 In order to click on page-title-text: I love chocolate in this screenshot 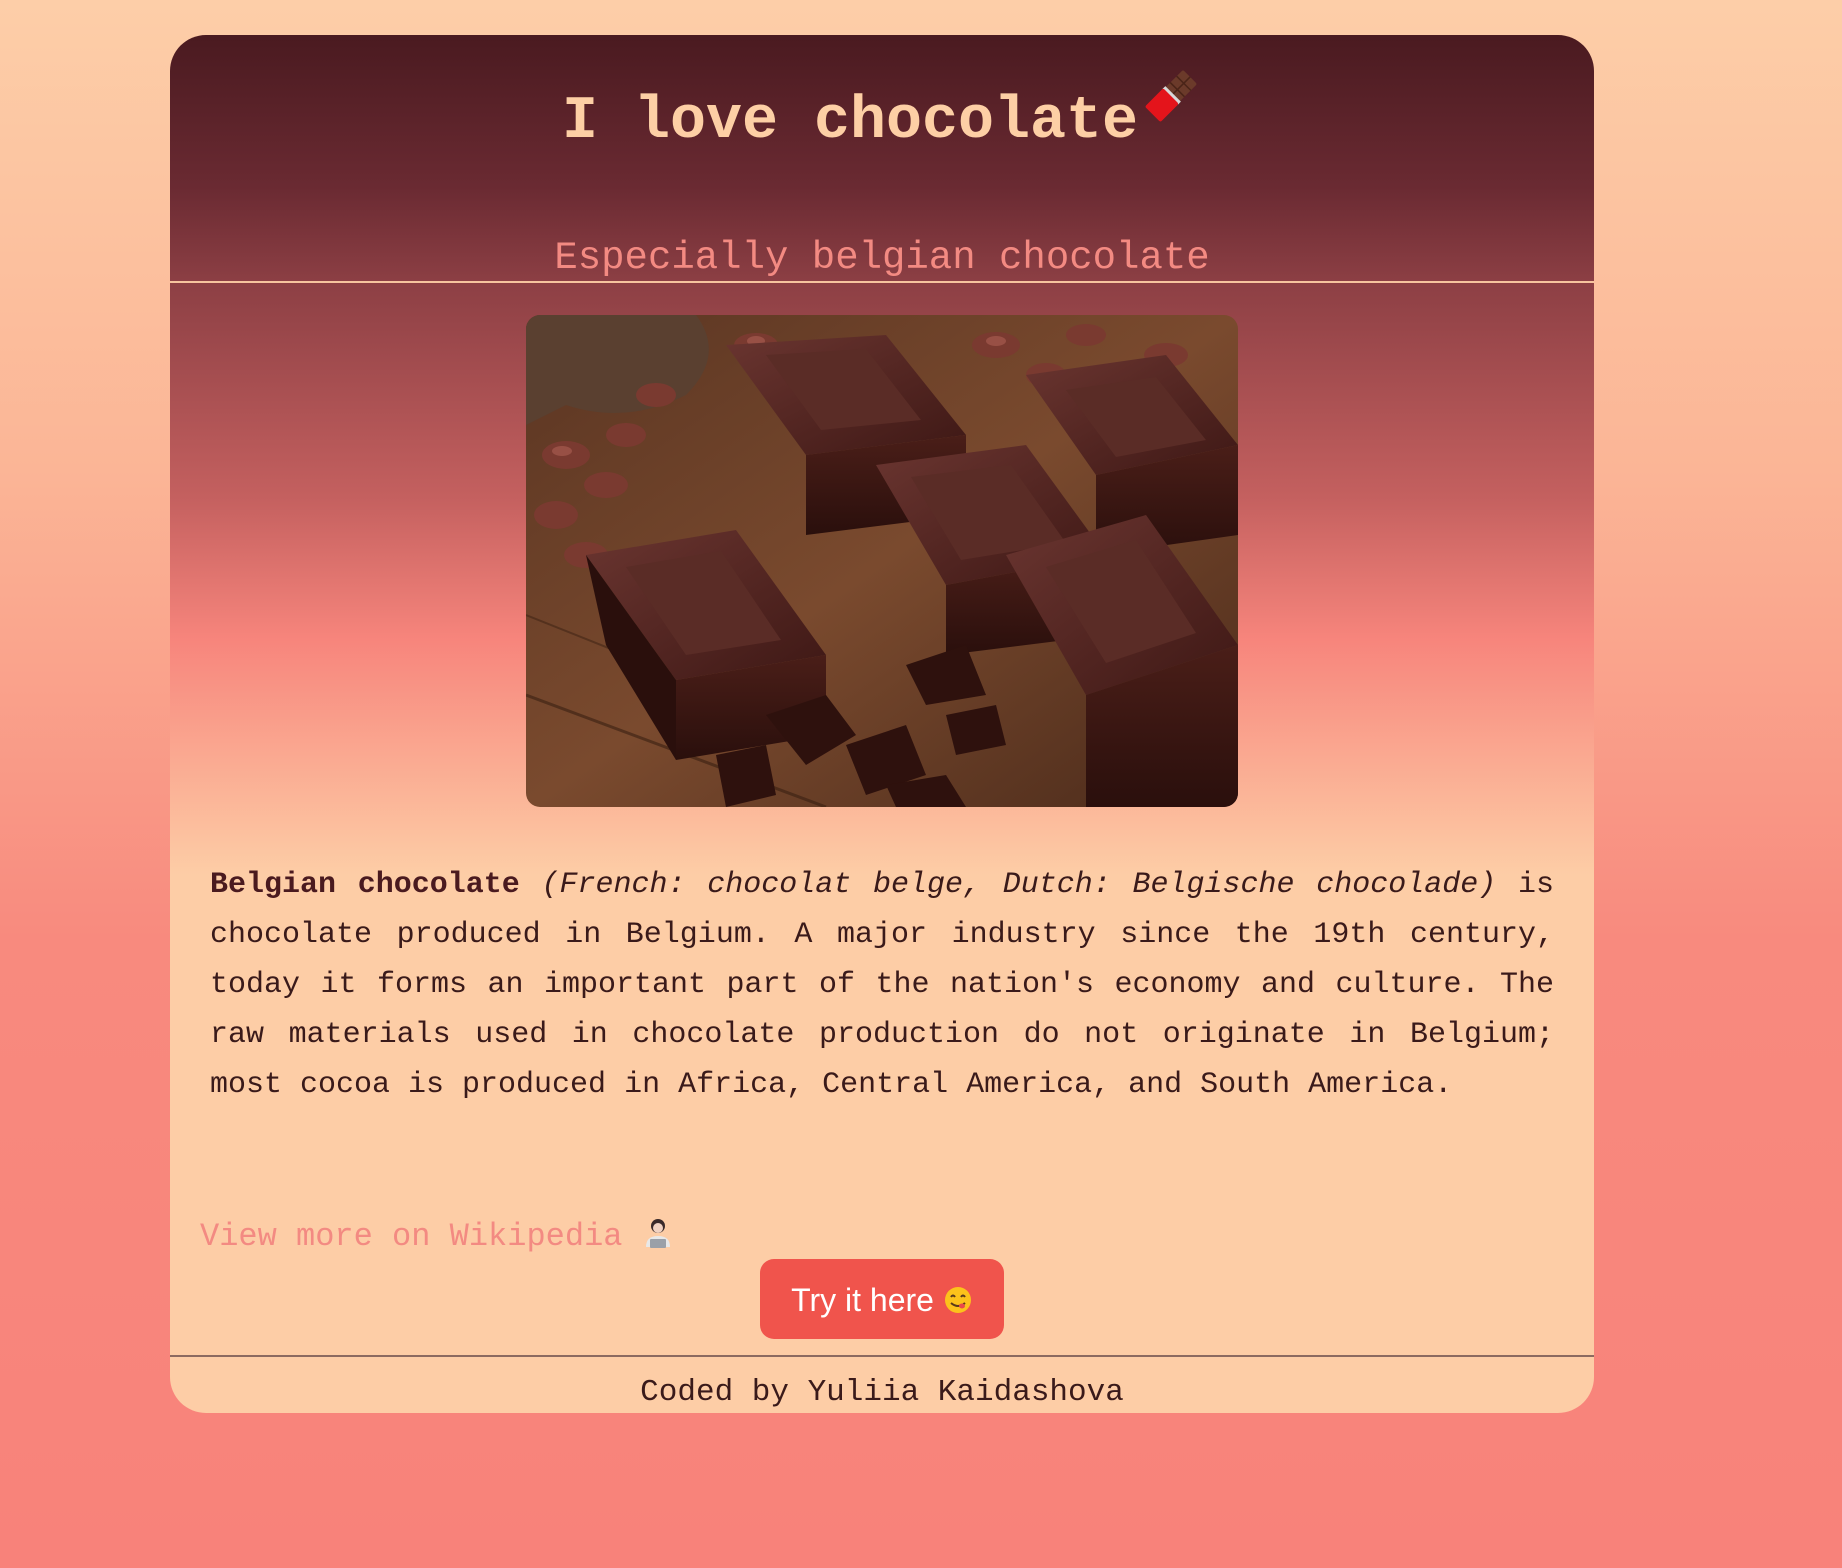, I will do `click(850, 122)`.